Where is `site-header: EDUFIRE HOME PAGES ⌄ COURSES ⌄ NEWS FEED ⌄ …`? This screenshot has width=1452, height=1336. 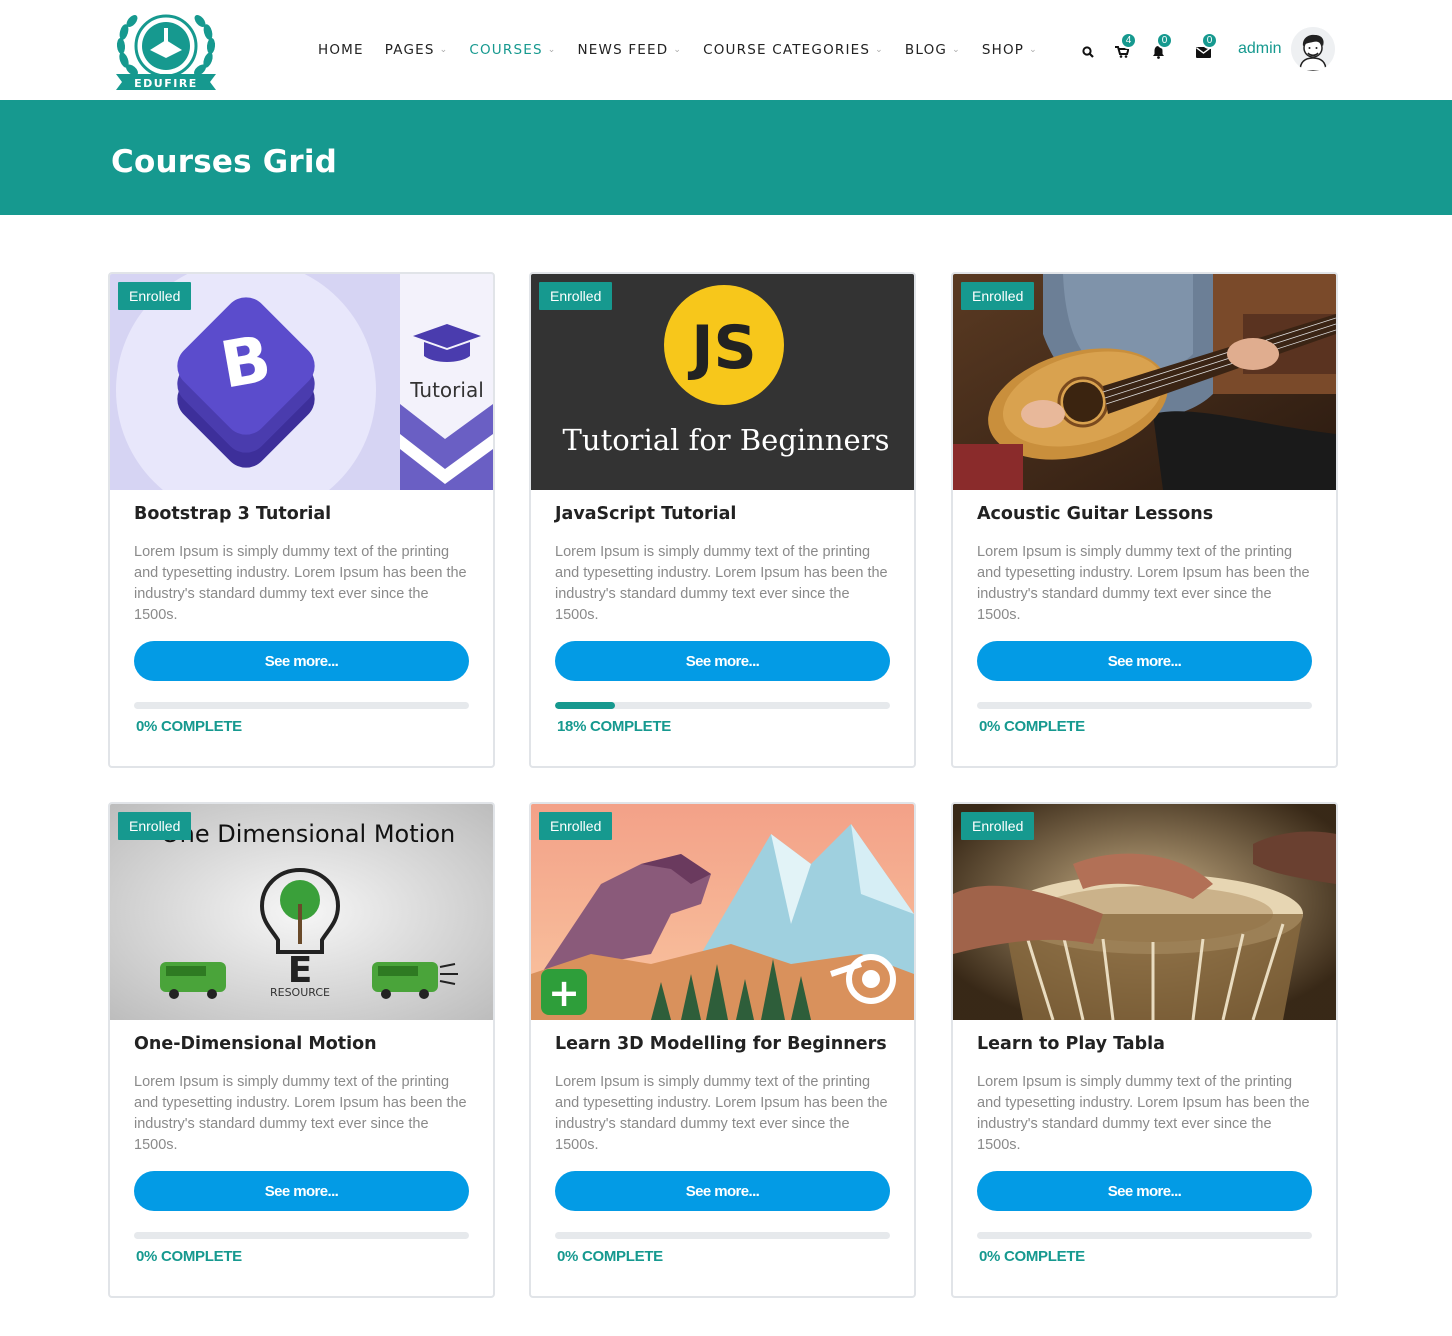 site-header: EDUFIRE HOME PAGES ⌄ COURSES ⌄ NEWS FEED ⌄ … is located at coordinates (726, 50).